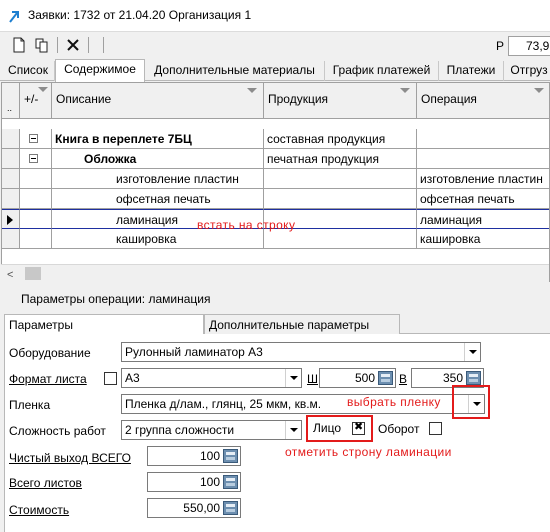 The width and height of the screenshot is (550, 532). I want to click on sheet-format-select: А3, so click(211, 378).